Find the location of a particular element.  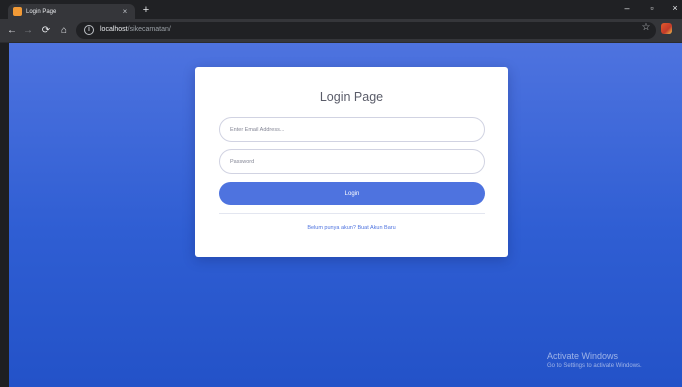

page-title: Login Page is located at coordinates (351, 97).